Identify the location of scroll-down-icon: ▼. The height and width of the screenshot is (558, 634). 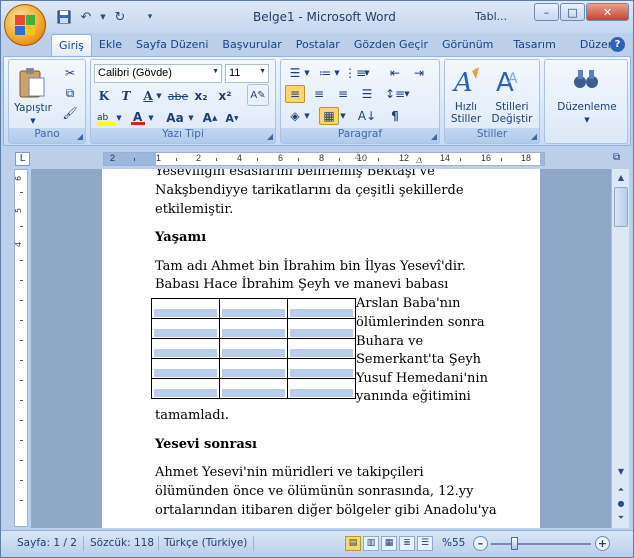
(621, 472).